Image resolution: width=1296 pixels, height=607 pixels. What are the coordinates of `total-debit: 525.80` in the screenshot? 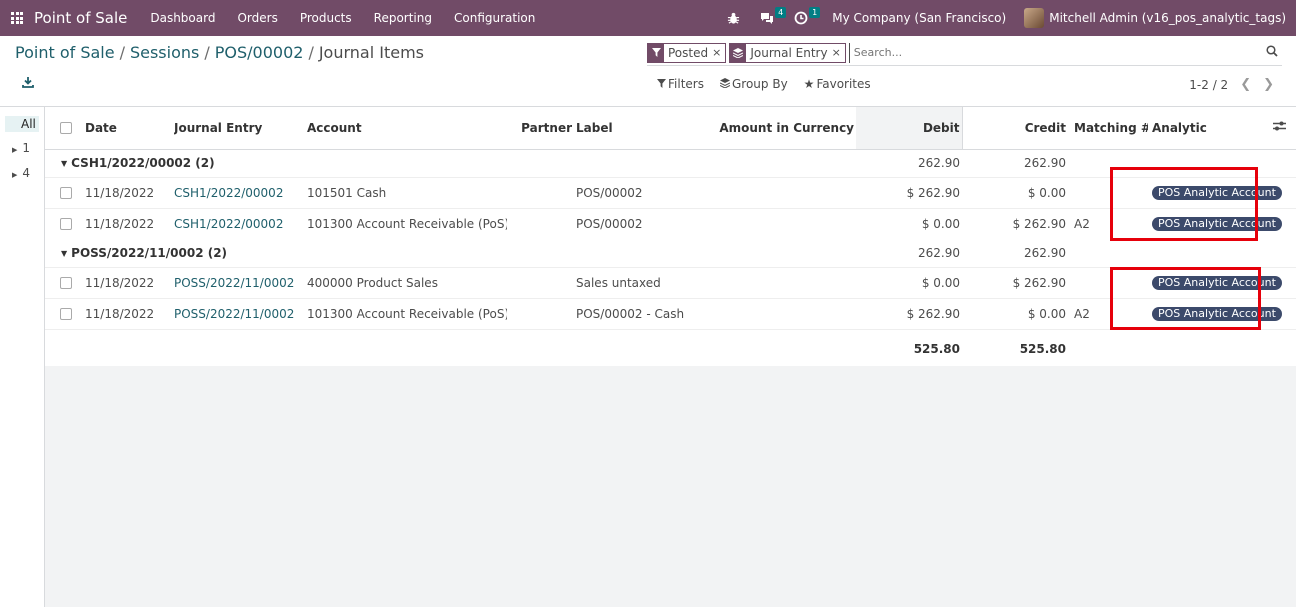 It's located at (909, 349).